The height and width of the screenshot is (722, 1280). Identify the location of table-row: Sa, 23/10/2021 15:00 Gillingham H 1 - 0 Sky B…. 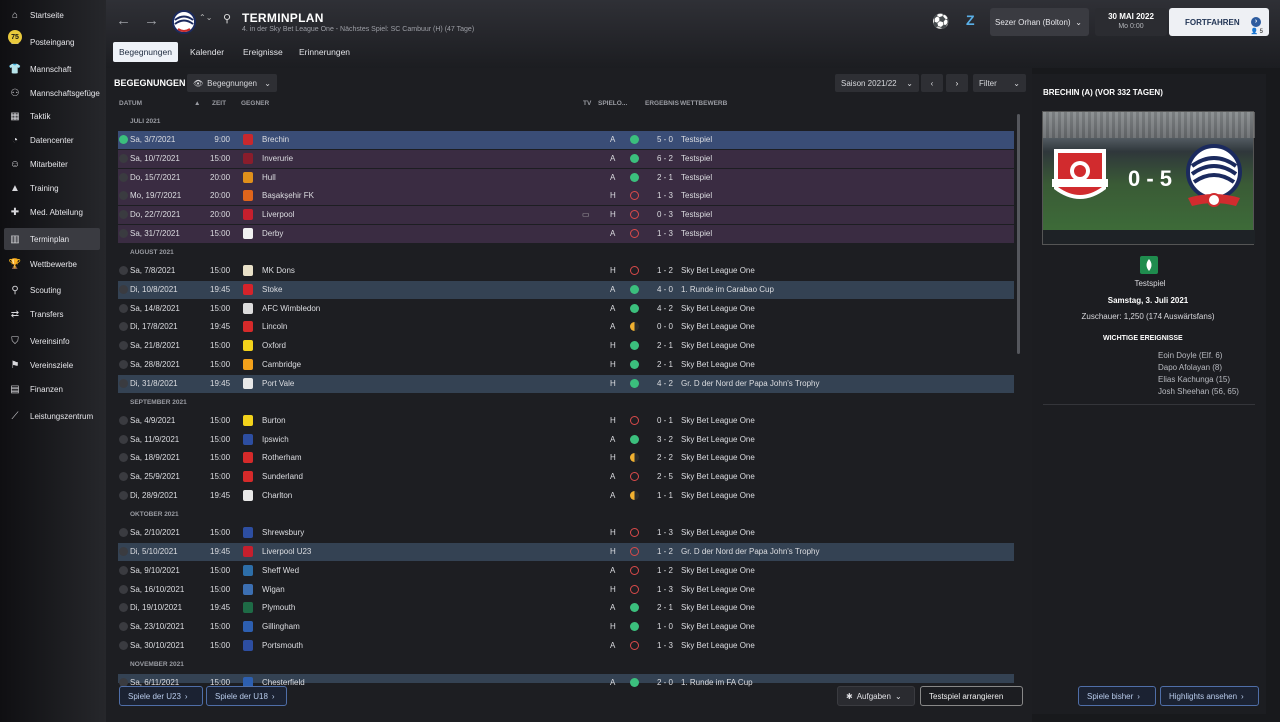
(566, 627).